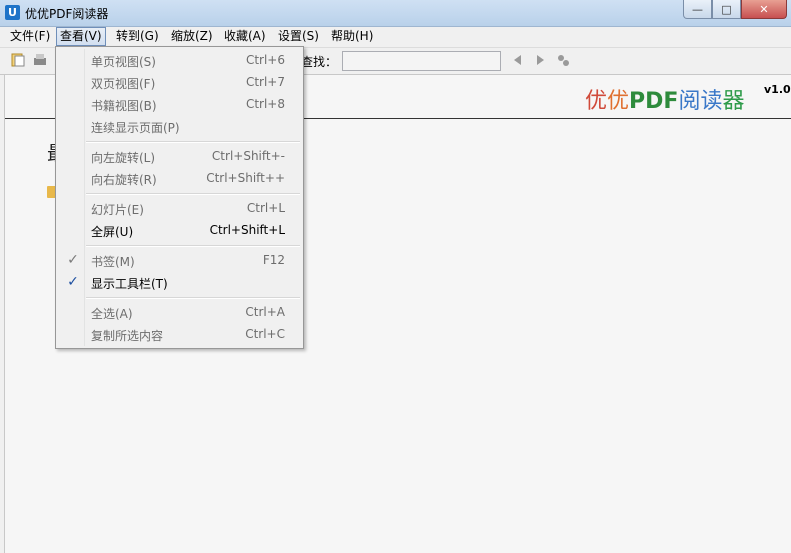 This screenshot has width=791, height=553. What do you see at coordinates (265, 312) in the screenshot?
I see `menu-item-shortcut: Ctrl+A` at bounding box center [265, 312].